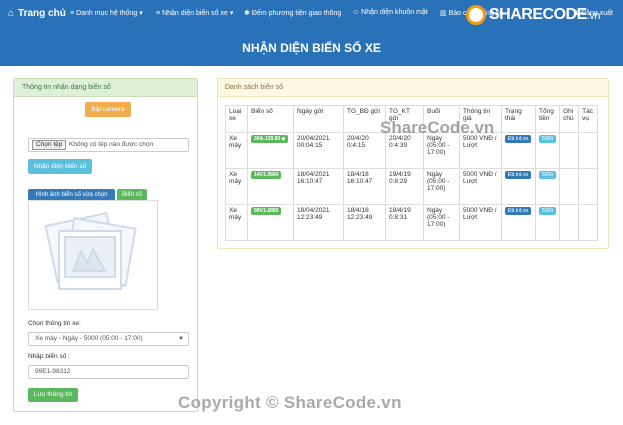 Image resolution: width=623 pixels, height=425 pixels. Describe the element at coordinates (49, 356) in the screenshot. I see `input-label: Nhập biển số :` at that location.